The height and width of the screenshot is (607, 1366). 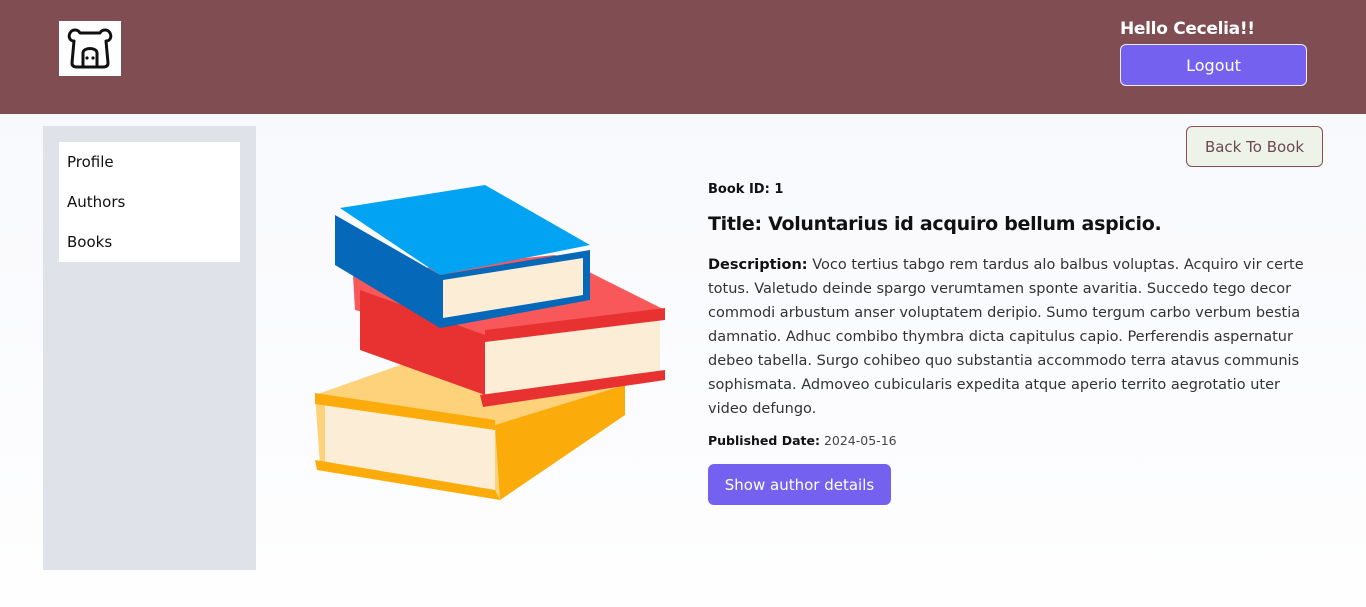 I want to click on book-id-label: Book ID:, so click(x=739, y=189).